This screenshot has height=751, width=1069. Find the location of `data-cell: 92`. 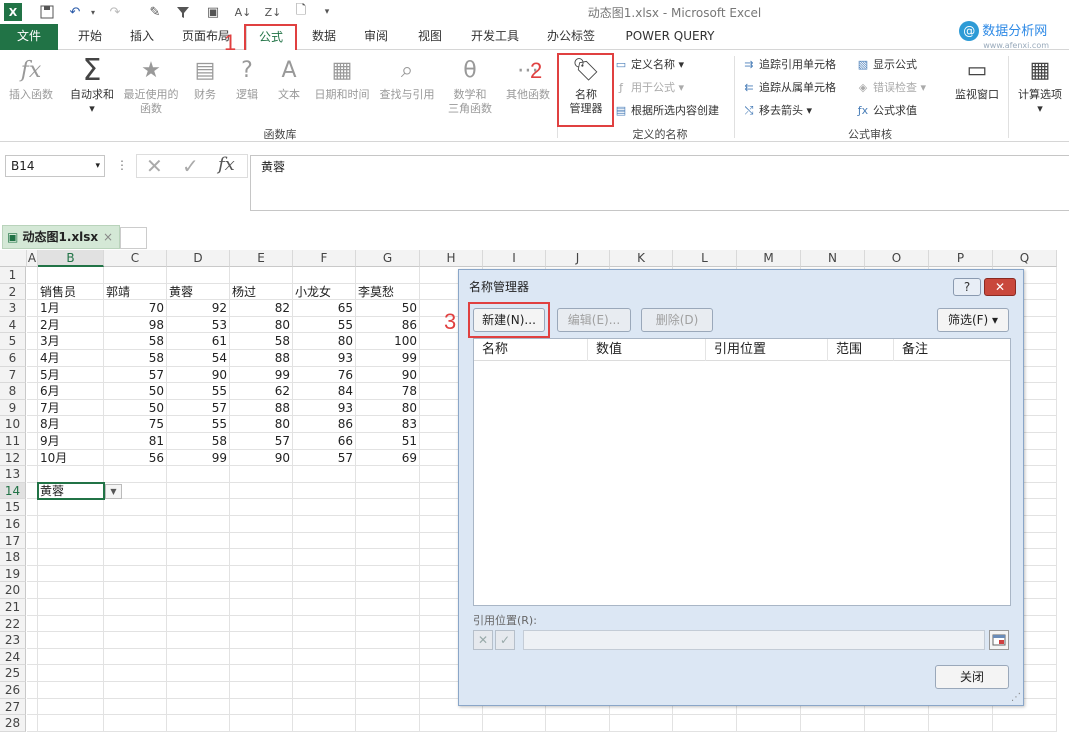

data-cell: 92 is located at coordinates (198, 308).